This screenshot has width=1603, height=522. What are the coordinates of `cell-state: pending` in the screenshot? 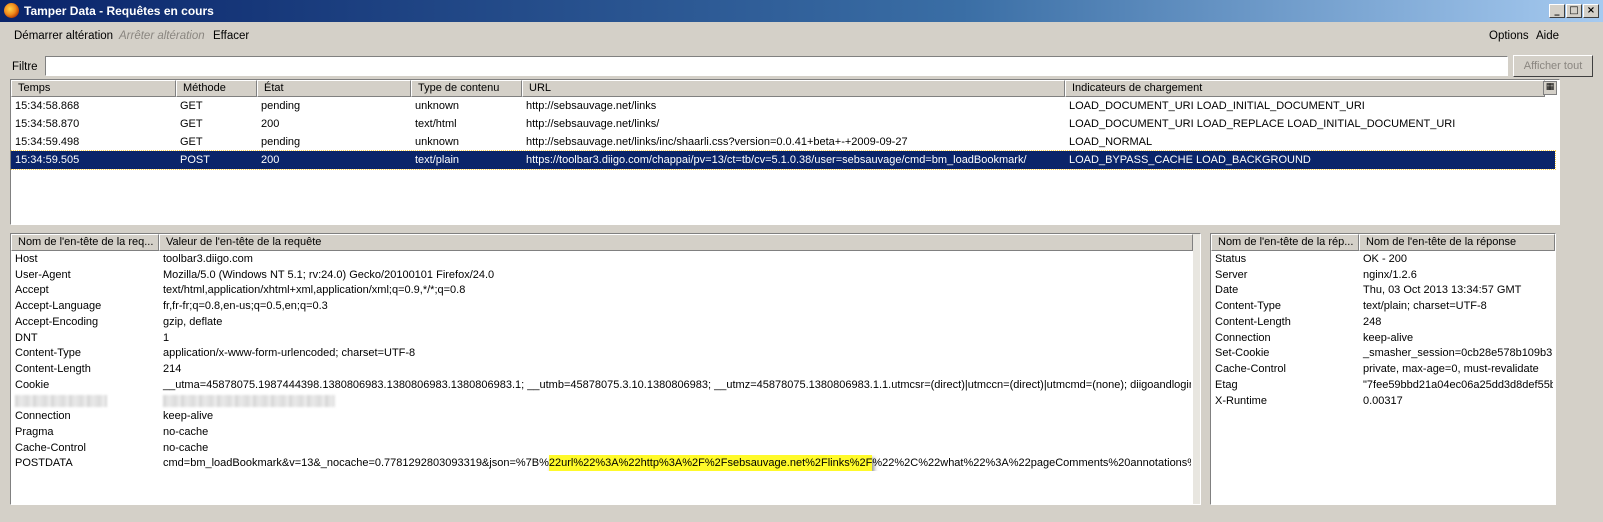 It's located at (281, 142).